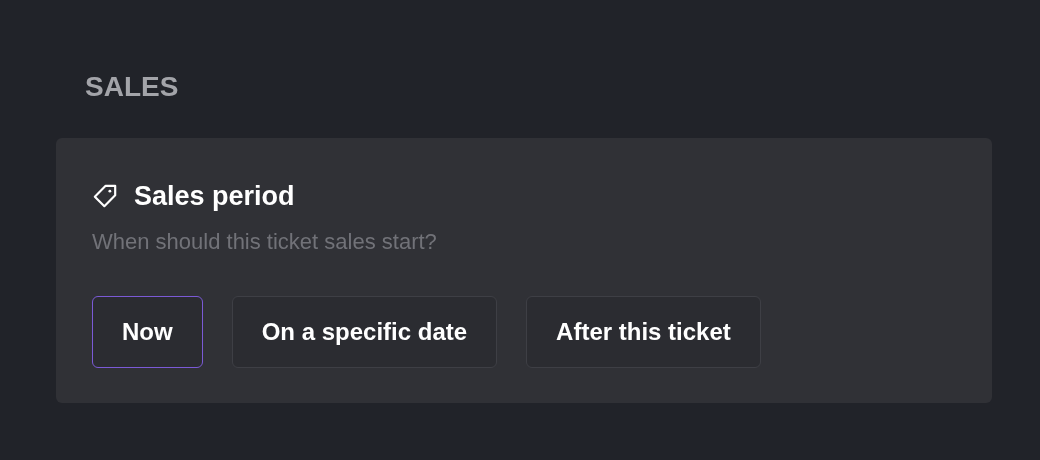 This screenshot has height=460, width=1040. I want to click on card-title: Sales period, so click(214, 196).